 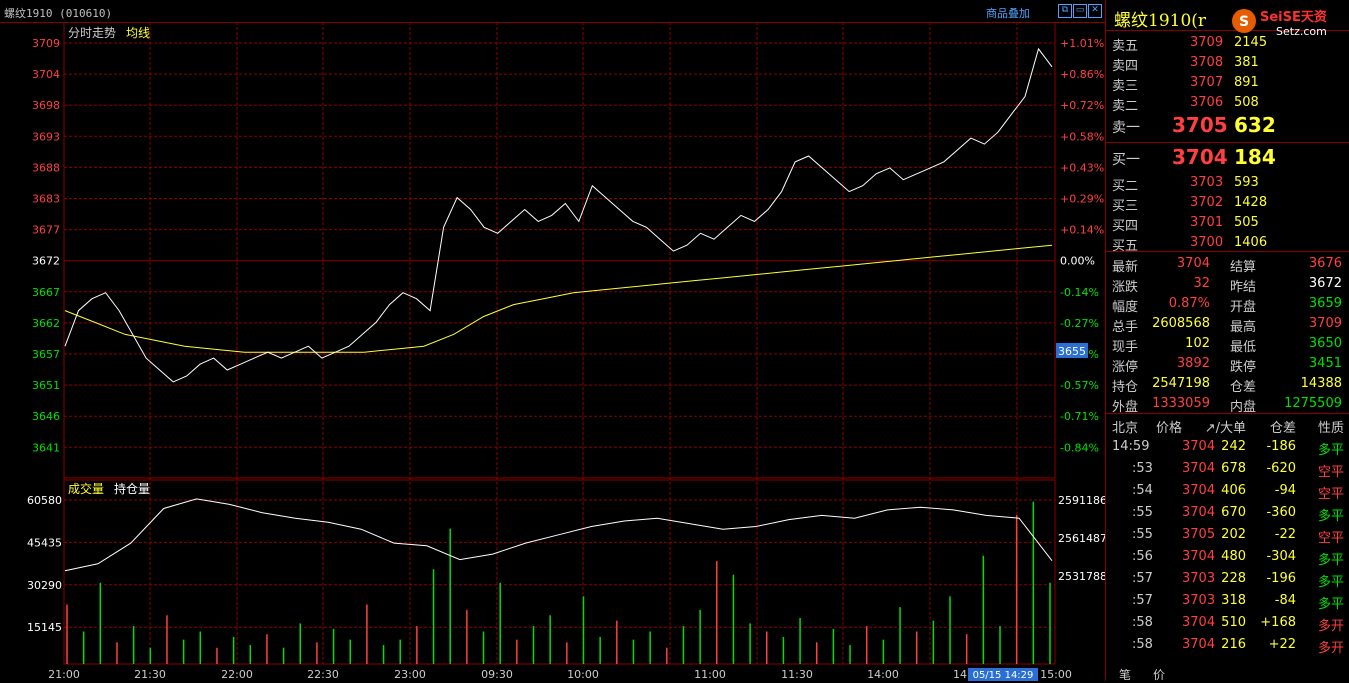 I want to click on time-tick-label: 11:30, so click(x=797, y=674).